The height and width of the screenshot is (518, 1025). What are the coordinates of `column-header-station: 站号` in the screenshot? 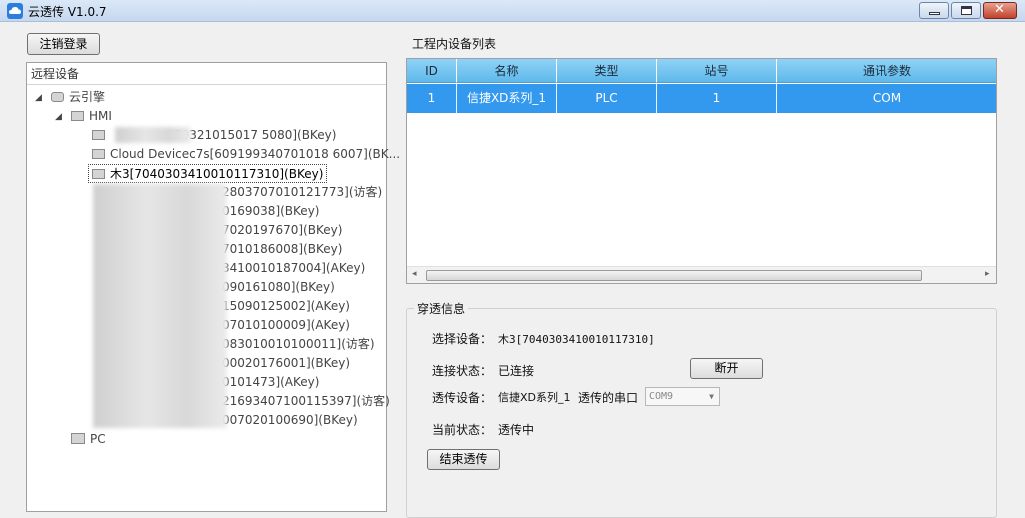 It's located at (717, 71).